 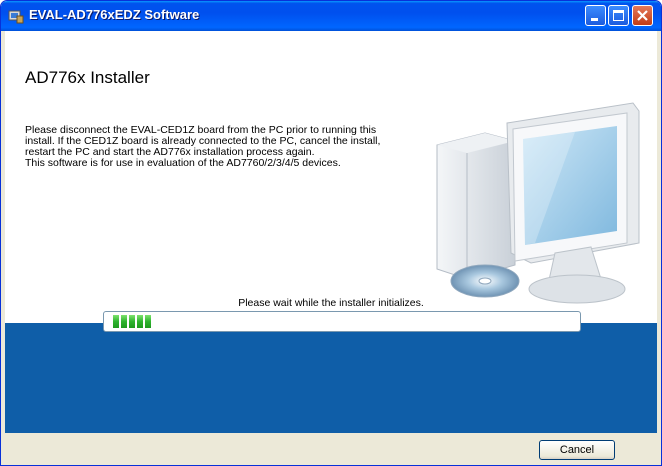 I want to click on maximize-icon, so click(x=618, y=15).